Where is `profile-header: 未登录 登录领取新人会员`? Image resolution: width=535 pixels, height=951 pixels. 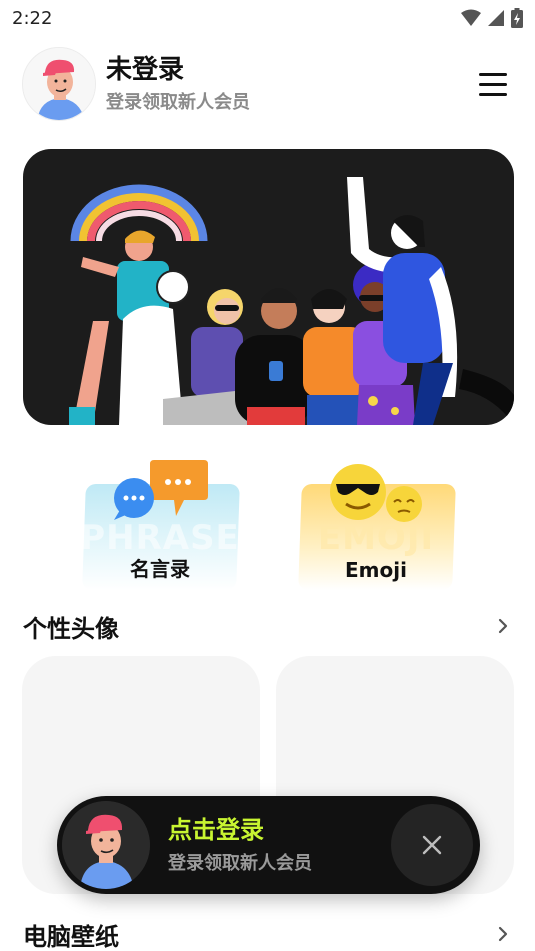
profile-header: 未登录 登录领取新人会员 is located at coordinates (267, 84).